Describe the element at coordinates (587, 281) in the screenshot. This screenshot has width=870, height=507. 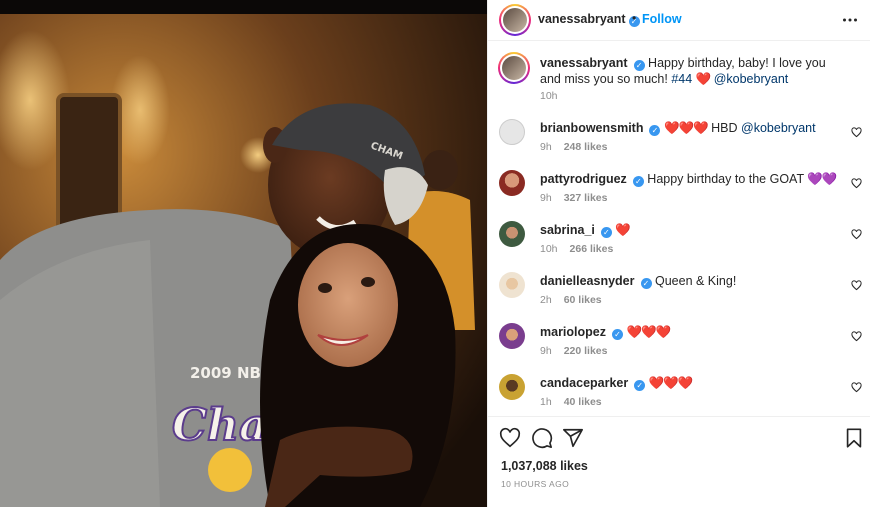
I see `comment-username: danielleasnyder` at that location.